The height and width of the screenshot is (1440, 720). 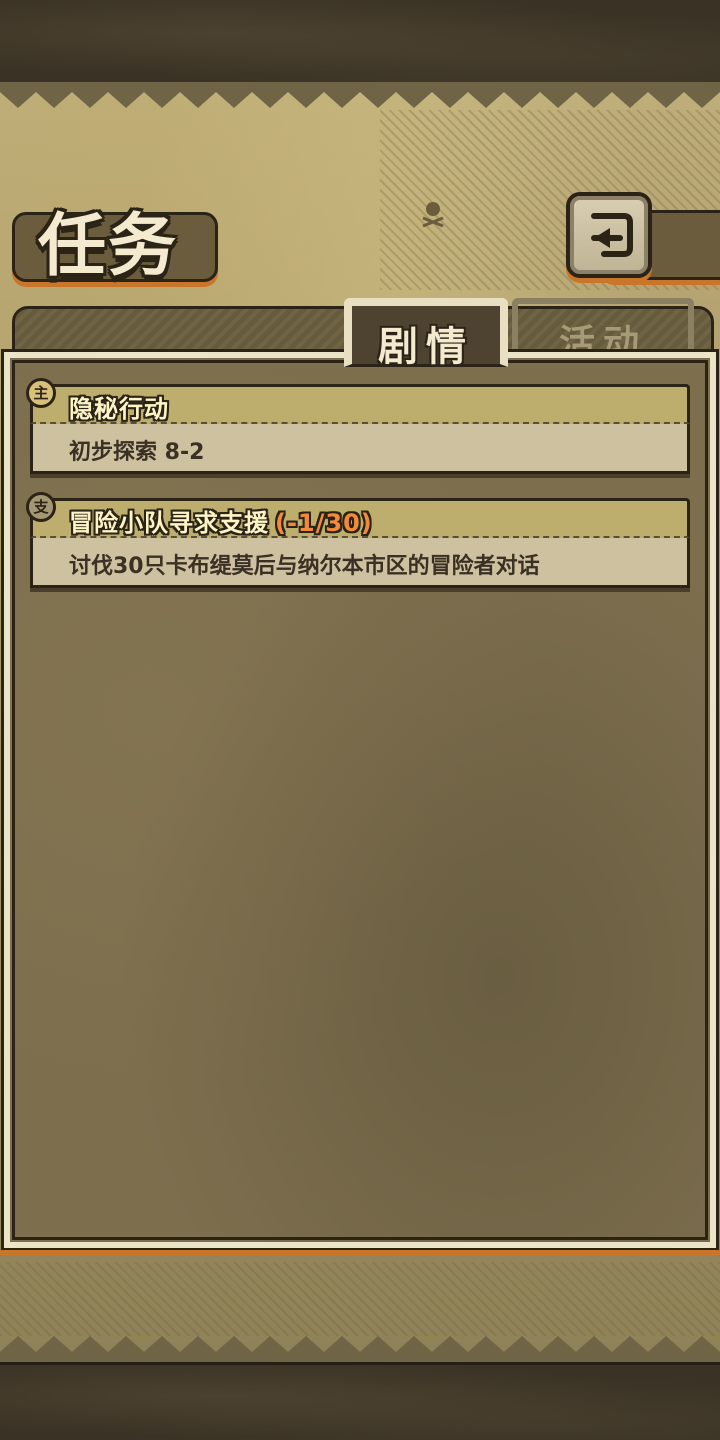 I want to click on map-hatch-decoration, so click(x=360, y=1299).